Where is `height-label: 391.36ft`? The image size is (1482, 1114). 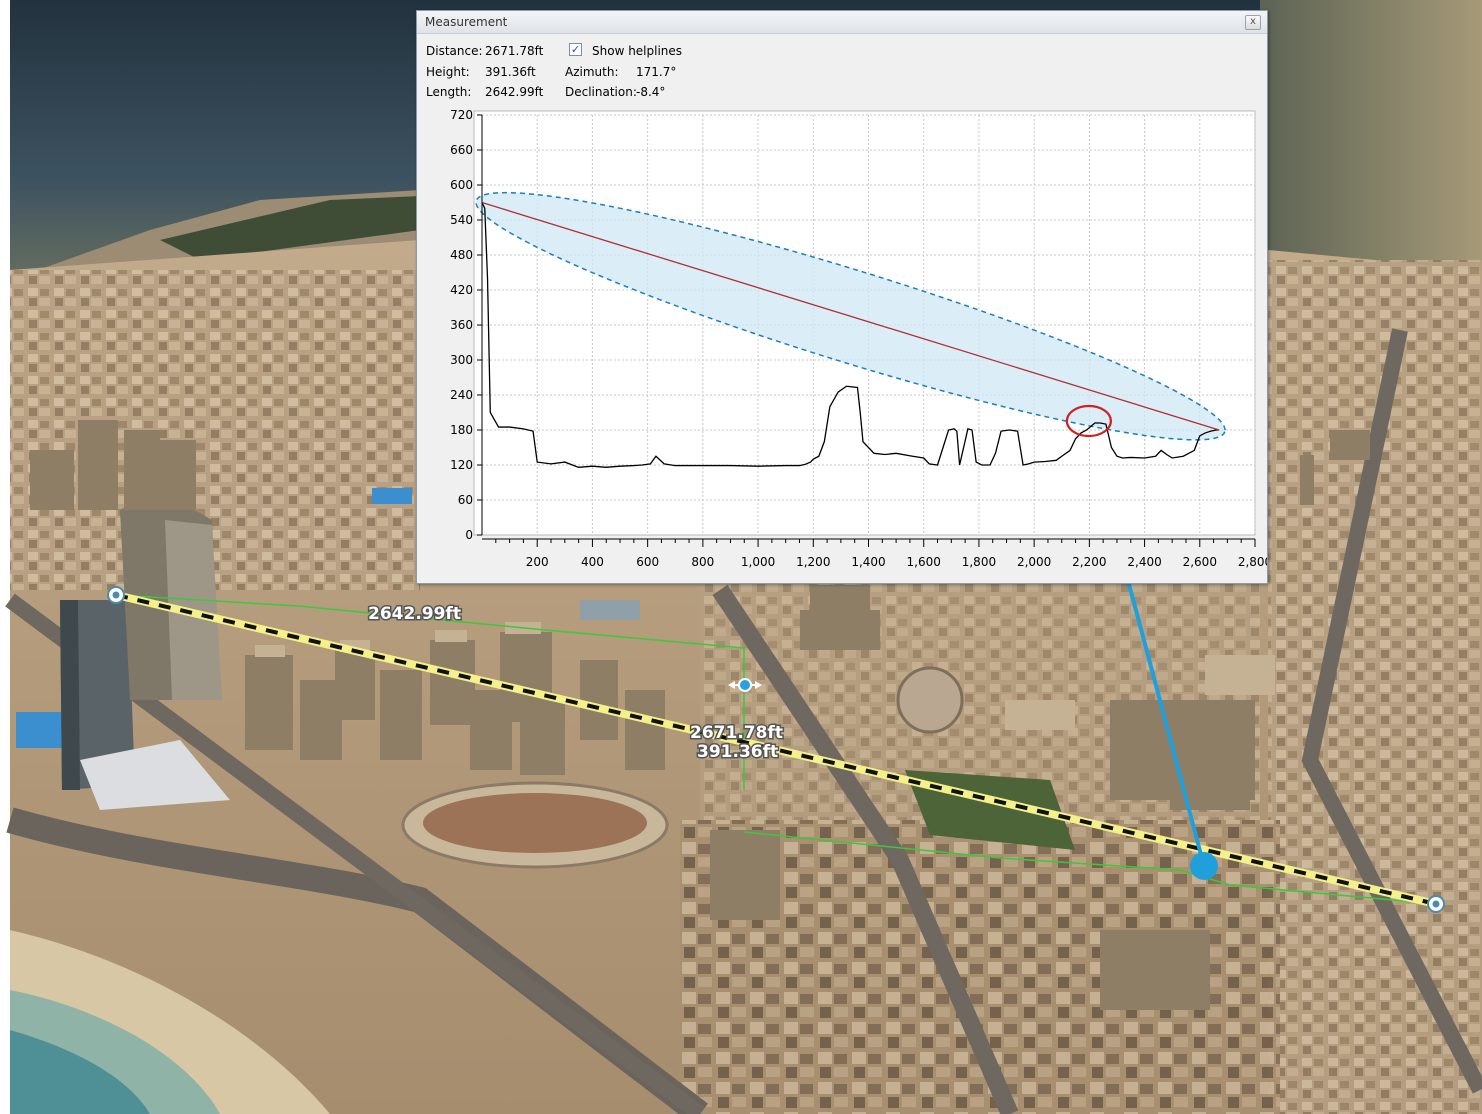 height-label: 391.36ft is located at coordinates (737, 752).